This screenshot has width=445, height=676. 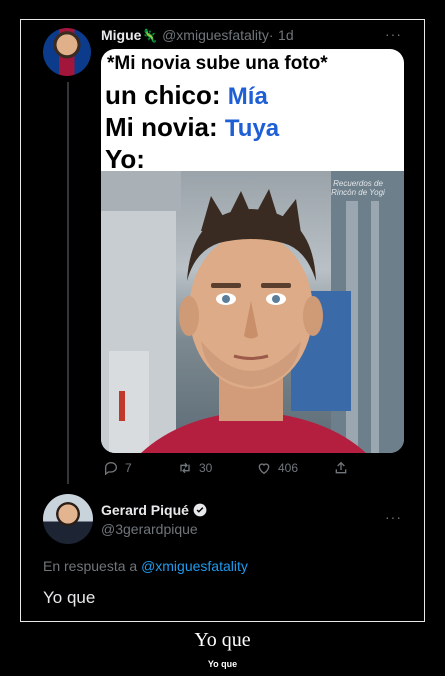 I want to click on share-action, so click(x=341, y=468).